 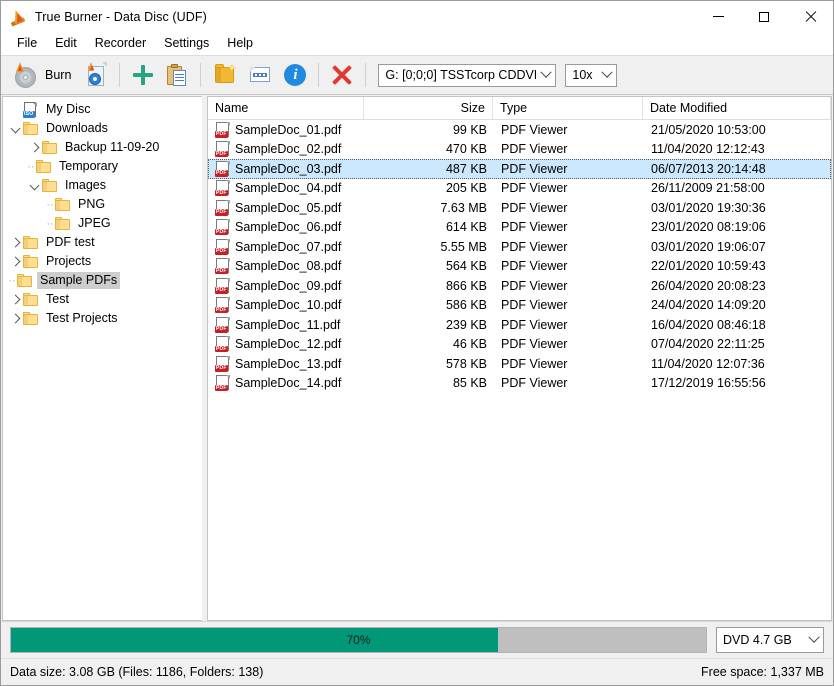 I want to click on maximize-button, so click(x=764, y=16).